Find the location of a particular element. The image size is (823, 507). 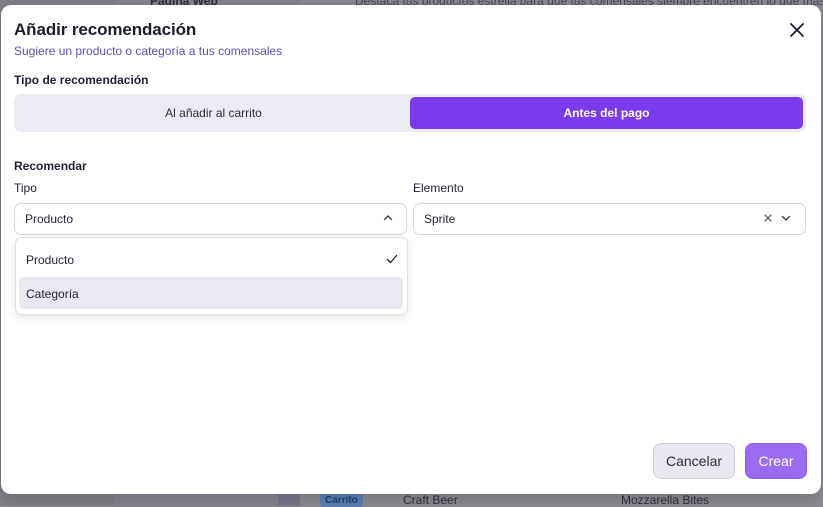

chevron-down-icon is located at coordinates (786, 218).